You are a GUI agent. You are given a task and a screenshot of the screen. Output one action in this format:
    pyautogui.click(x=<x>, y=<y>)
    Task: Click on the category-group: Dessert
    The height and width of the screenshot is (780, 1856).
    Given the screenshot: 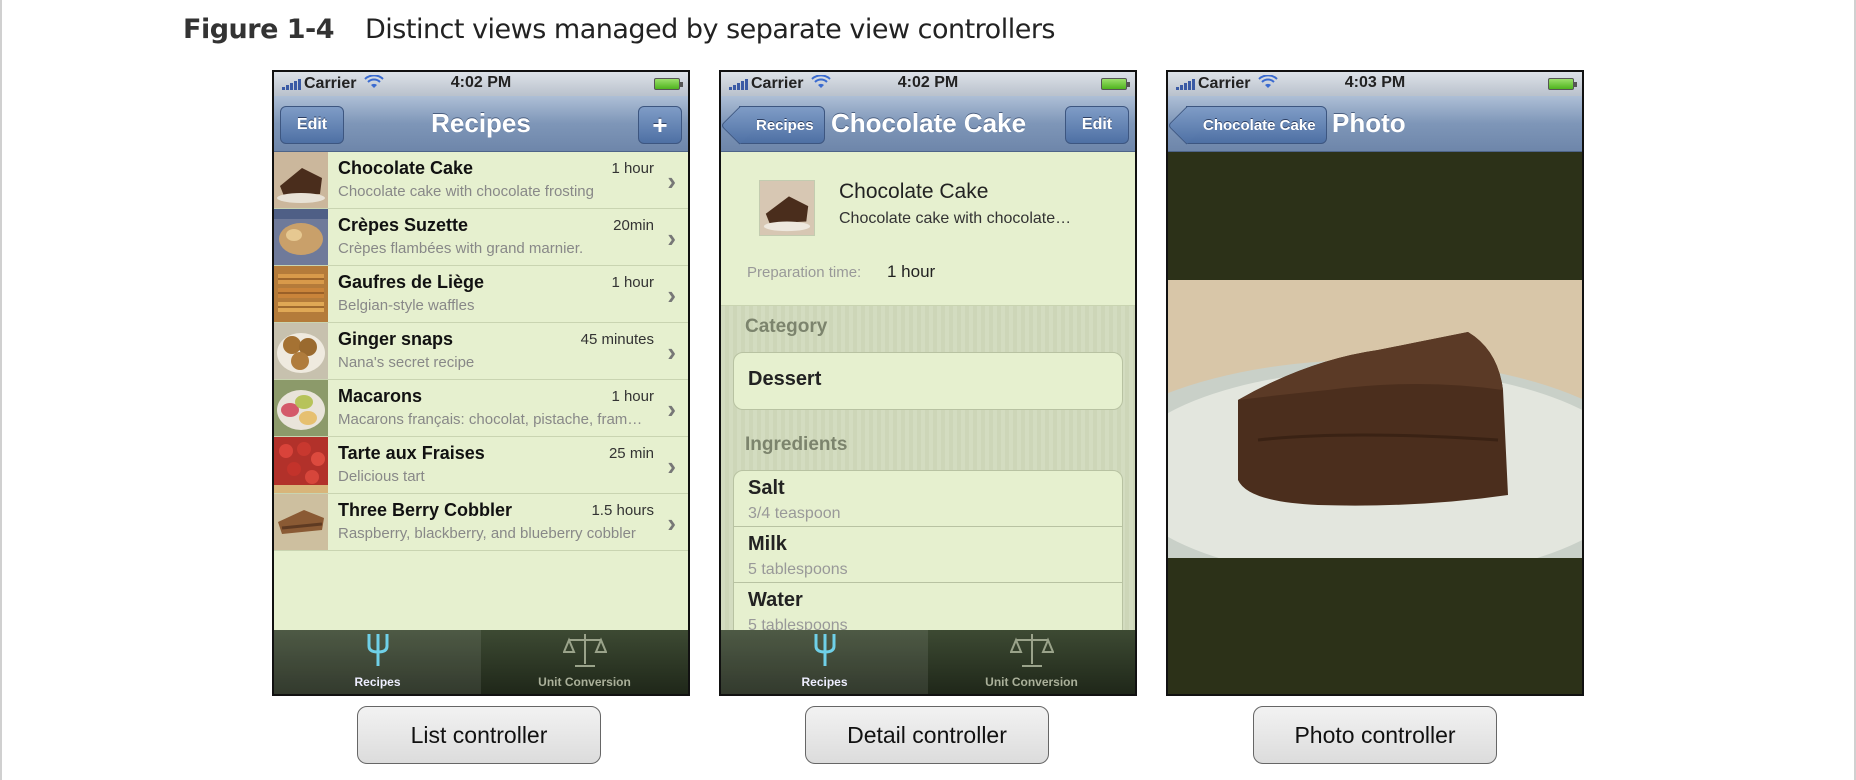 What is the action you would take?
    pyautogui.click(x=928, y=381)
    